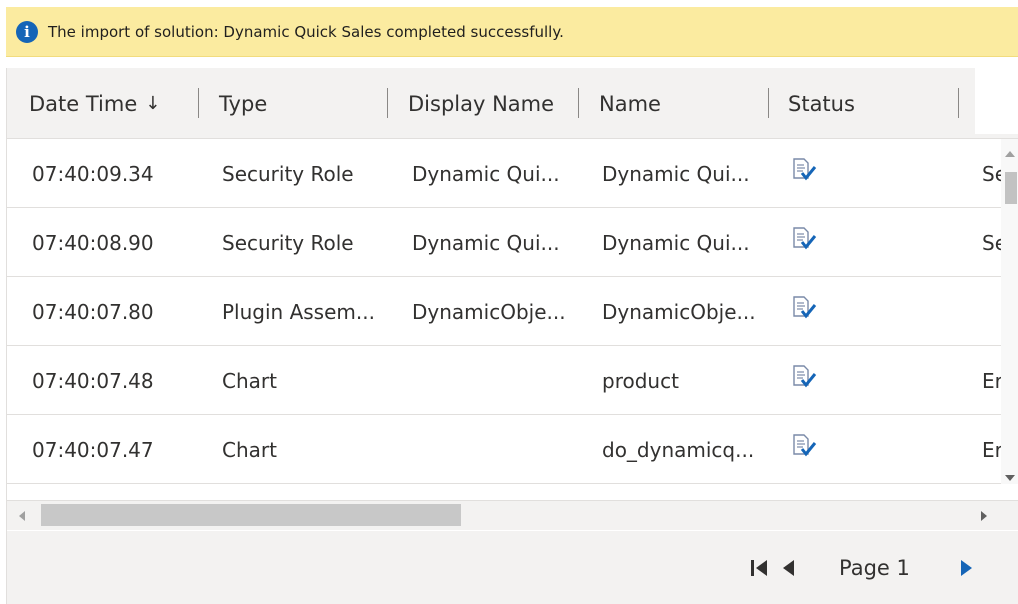  Describe the element at coordinates (512, 515) in the screenshot. I see `horizontal-scrollbar` at that location.